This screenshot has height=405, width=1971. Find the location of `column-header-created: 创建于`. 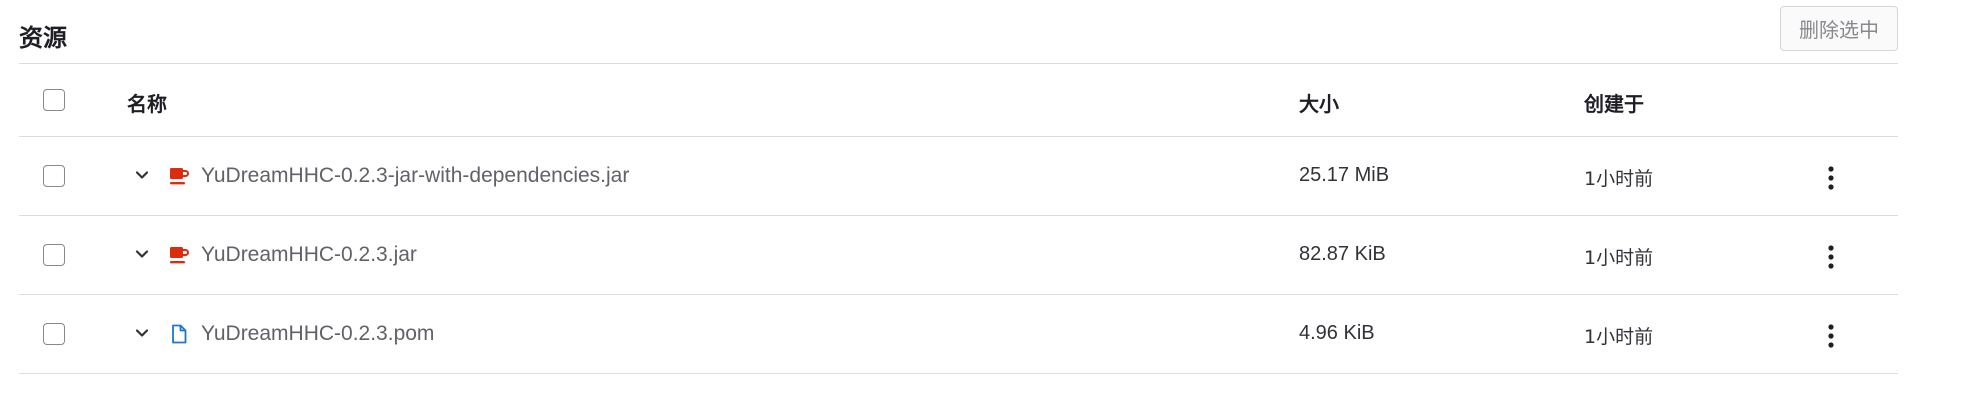

column-header-created: 创建于 is located at coordinates (1614, 104).